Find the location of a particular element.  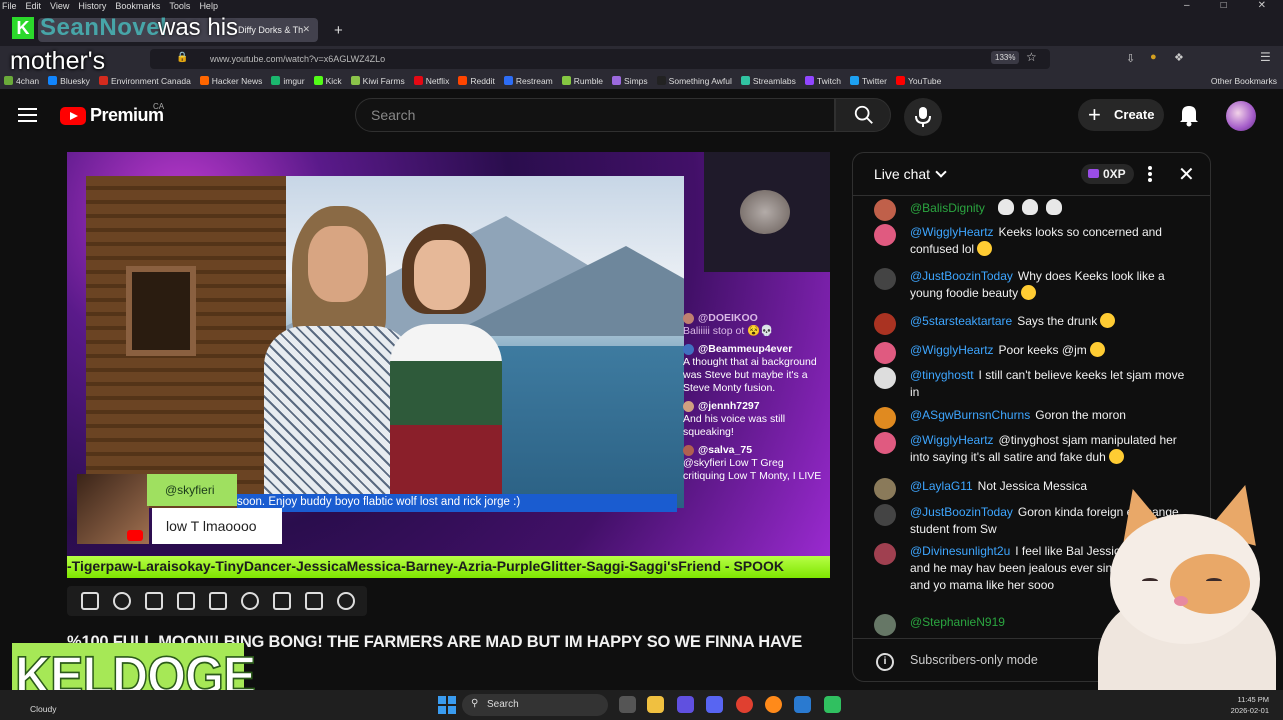

bookmark-item: imgur is located at coordinates (288, 81).